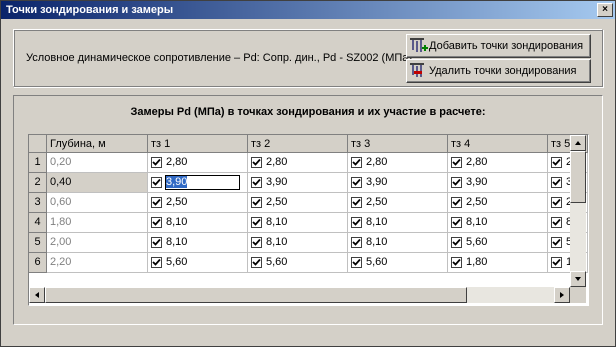 The width and height of the screenshot is (616, 347). I want to click on scroll-left-button, so click(37, 295).